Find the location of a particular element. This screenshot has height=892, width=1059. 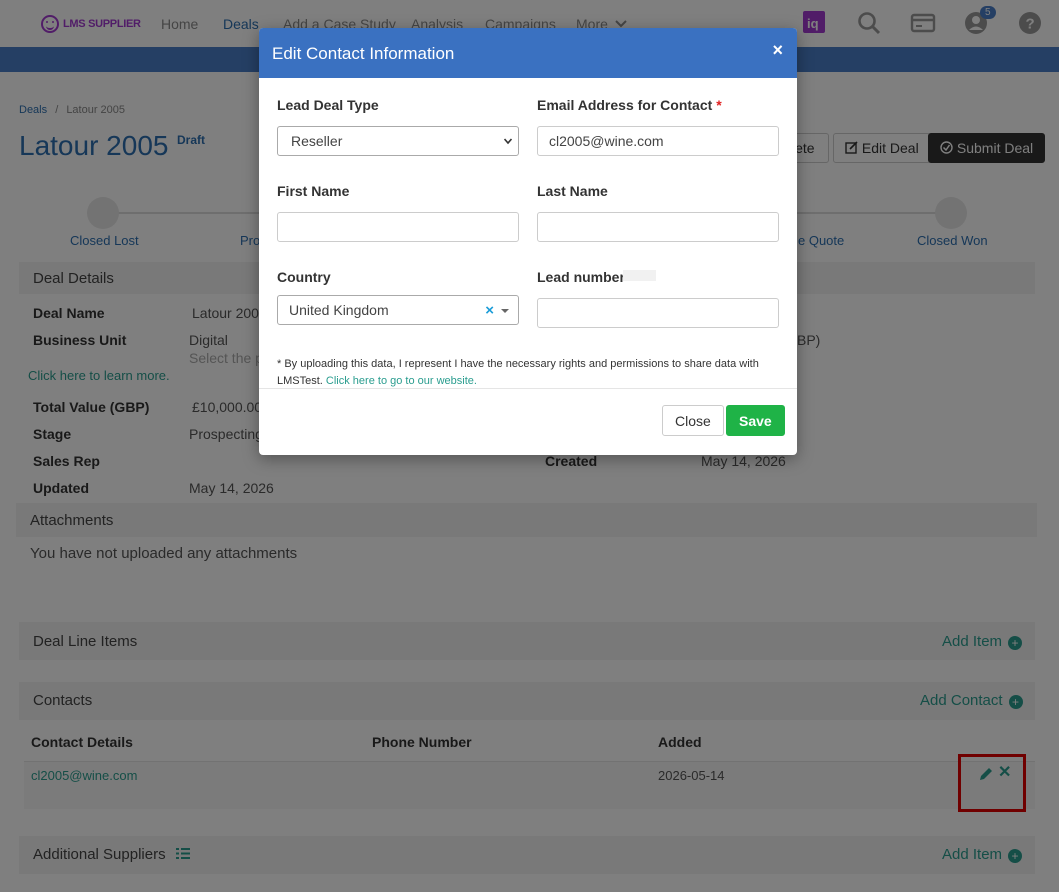

close-button: Close is located at coordinates (693, 420).